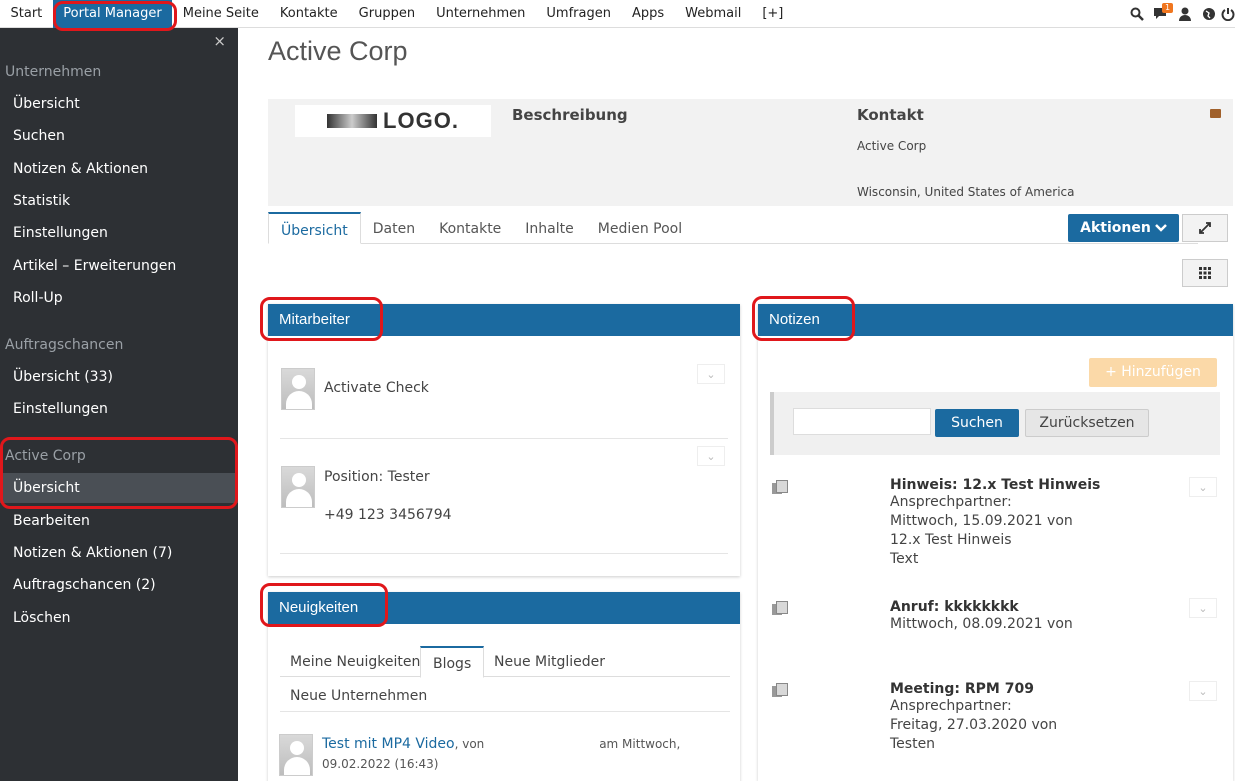 The image size is (1235, 781). What do you see at coordinates (355, 662) in the screenshot?
I see `tab-meine-neuigkeiten: Meine Neuigkeiten` at bounding box center [355, 662].